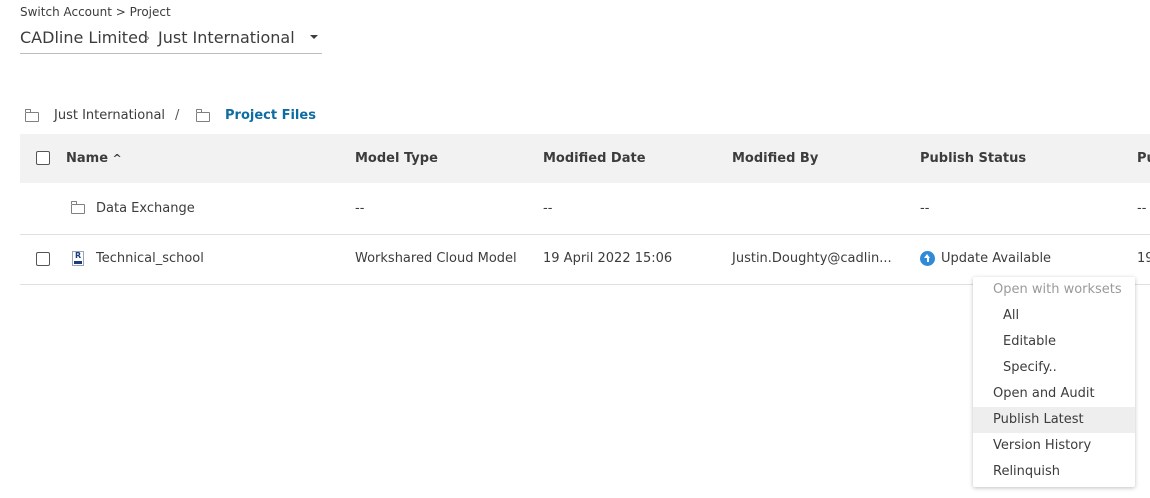  What do you see at coordinates (1142, 208) in the screenshot?
I see `row-extra: --` at bounding box center [1142, 208].